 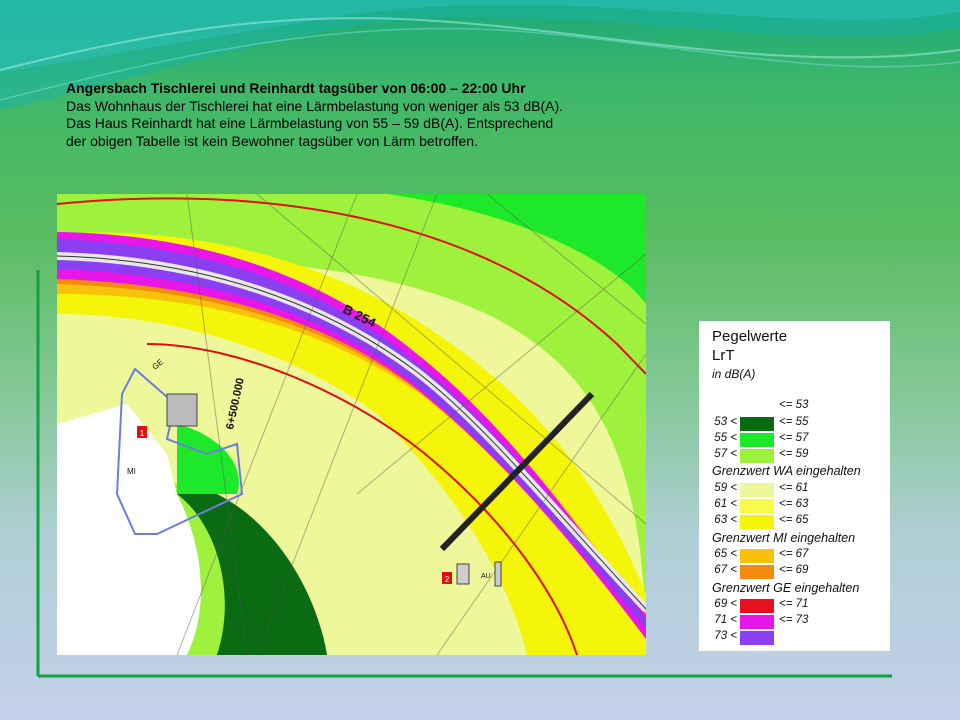 I want to click on legend-group-wa: Grenzwert WA eingehalten, so click(x=786, y=471).